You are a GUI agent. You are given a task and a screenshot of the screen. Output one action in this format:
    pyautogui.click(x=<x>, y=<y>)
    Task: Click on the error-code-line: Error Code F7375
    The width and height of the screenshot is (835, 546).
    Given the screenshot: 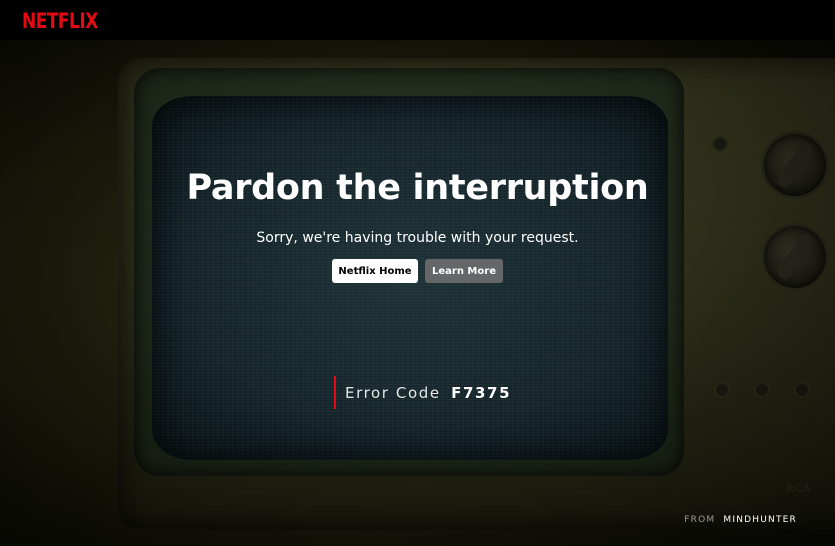 What is the action you would take?
    pyautogui.click(x=428, y=393)
    